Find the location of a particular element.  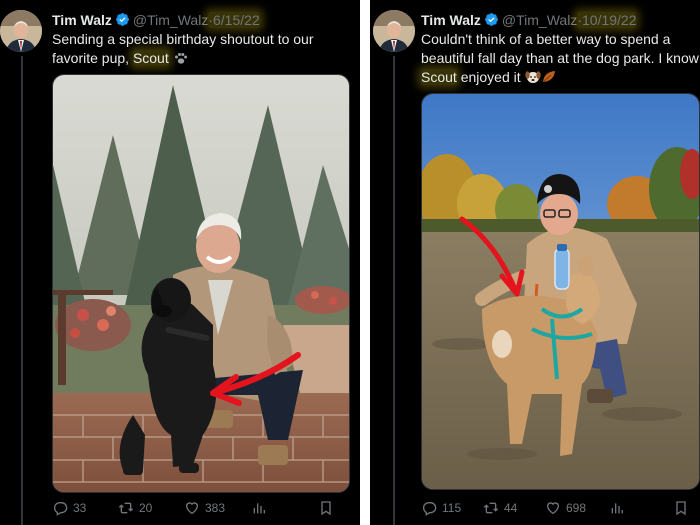

reply-button: 115 is located at coordinates (441, 508).